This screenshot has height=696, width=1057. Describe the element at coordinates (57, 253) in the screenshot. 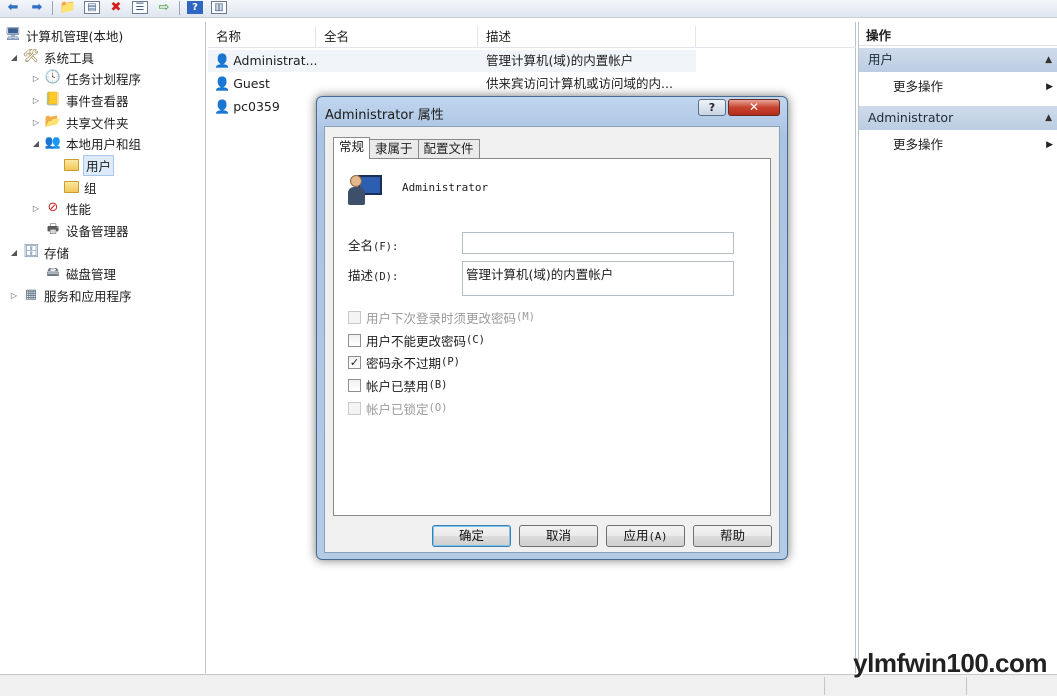

I see `tree-item-label: 存储` at that location.